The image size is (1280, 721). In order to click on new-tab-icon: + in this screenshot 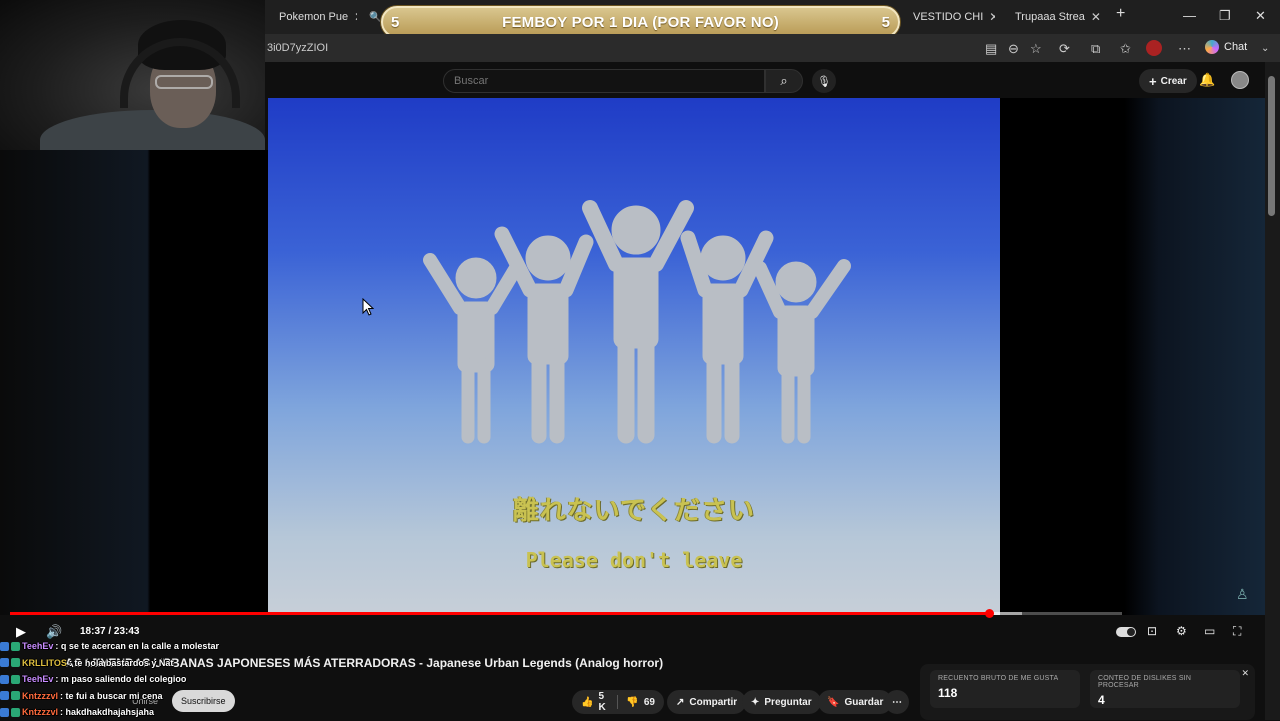, I will do `click(1120, 14)`.